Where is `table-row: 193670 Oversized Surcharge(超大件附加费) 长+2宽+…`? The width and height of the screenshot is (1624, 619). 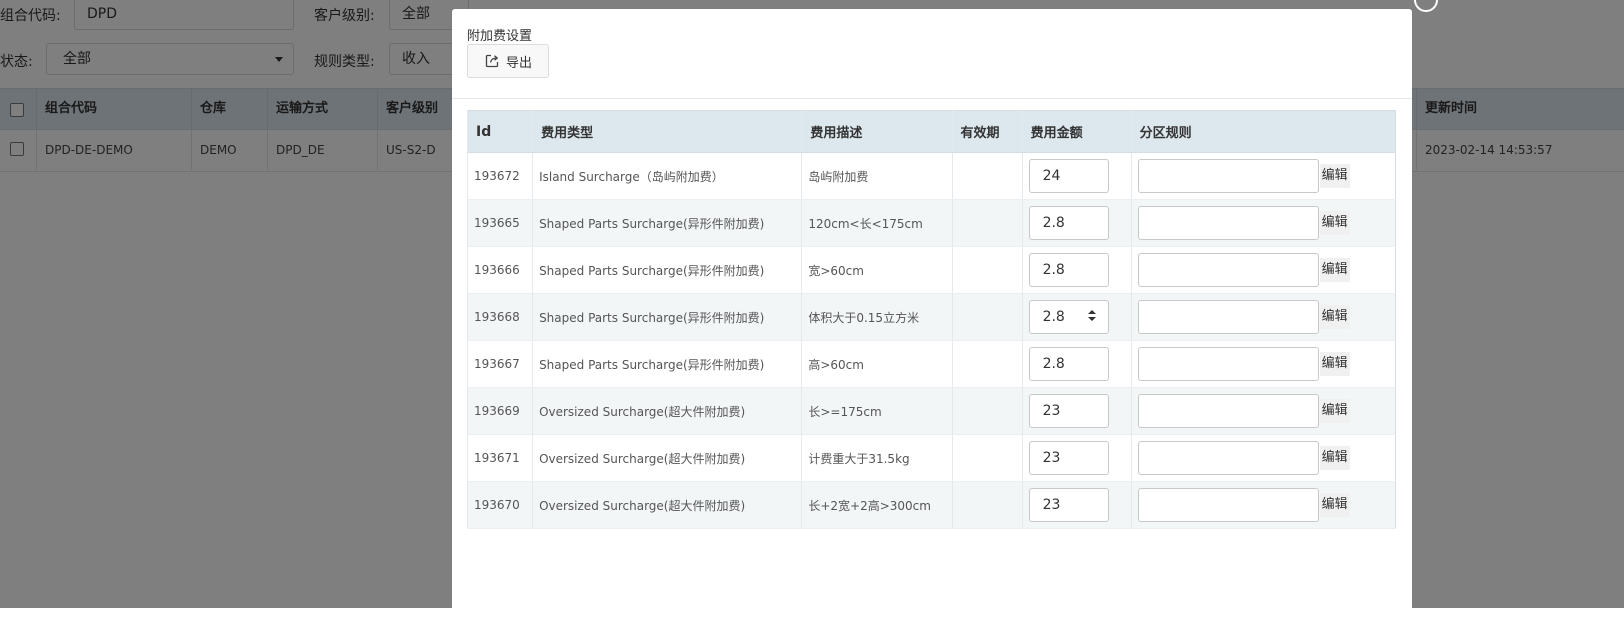 table-row: 193670 Oversized Surcharge(超大件附加费) 长+2宽+… is located at coordinates (931, 505).